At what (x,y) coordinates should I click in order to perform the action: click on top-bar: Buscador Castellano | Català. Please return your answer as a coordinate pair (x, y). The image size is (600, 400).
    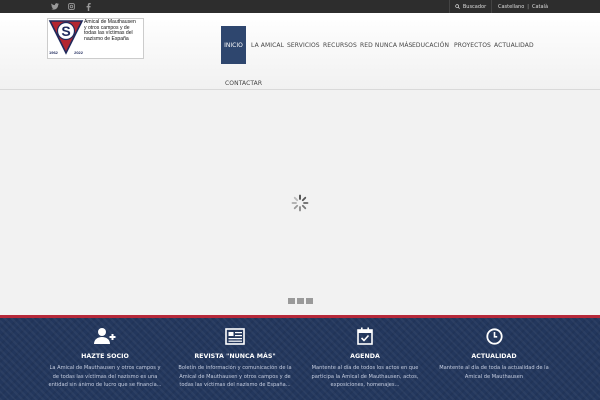
    Looking at the image, I should click on (300, 6).